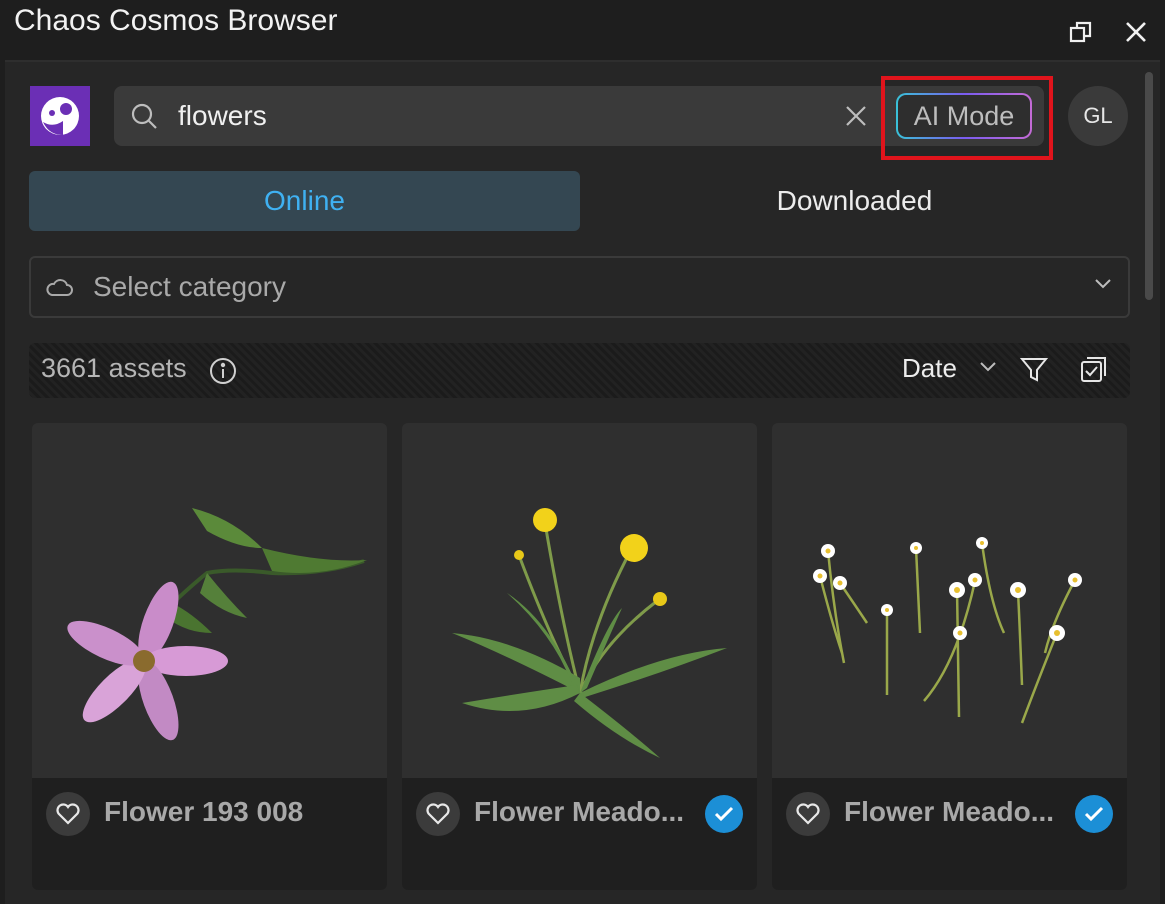 The width and height of the screenshot is (1165, 904). I want to click on clear-search-button, so click(856, 116).